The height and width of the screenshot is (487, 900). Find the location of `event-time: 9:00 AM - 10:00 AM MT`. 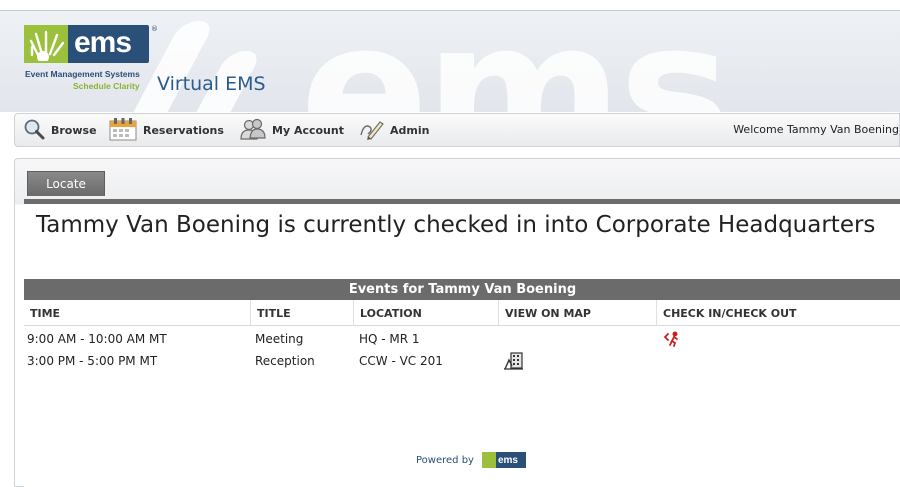

event-time: 9:00 AM - 10:00 AM MT is located at coordinates (97, 339).